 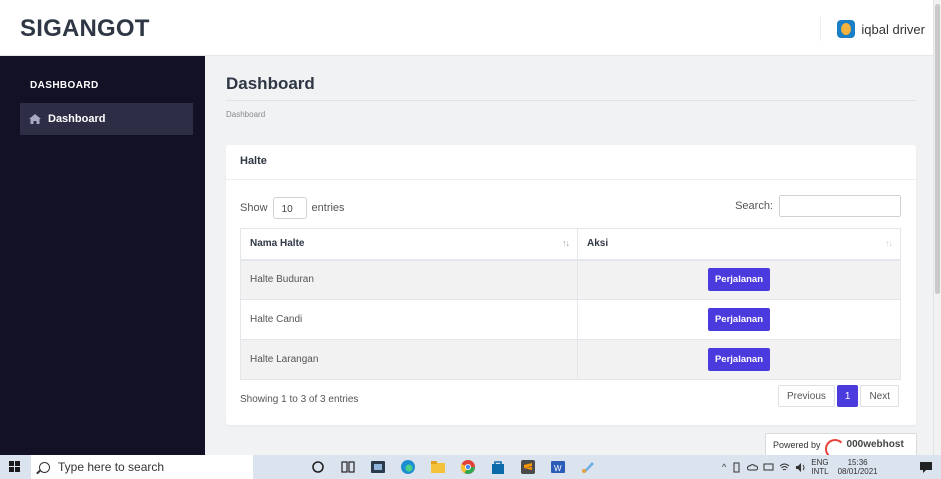 What do you see at coordinates (768, 467) in the screenshot?
I see `display-icon` at bounding box center [768, 467].